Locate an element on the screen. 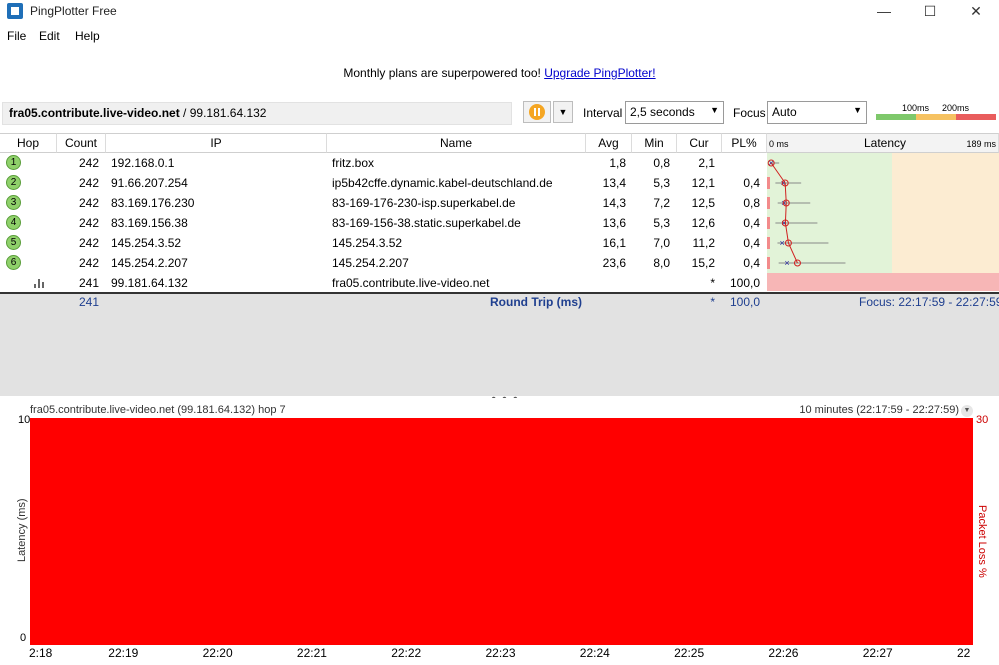  cell-cur: 2,1 is located at coordinates (706, 163).